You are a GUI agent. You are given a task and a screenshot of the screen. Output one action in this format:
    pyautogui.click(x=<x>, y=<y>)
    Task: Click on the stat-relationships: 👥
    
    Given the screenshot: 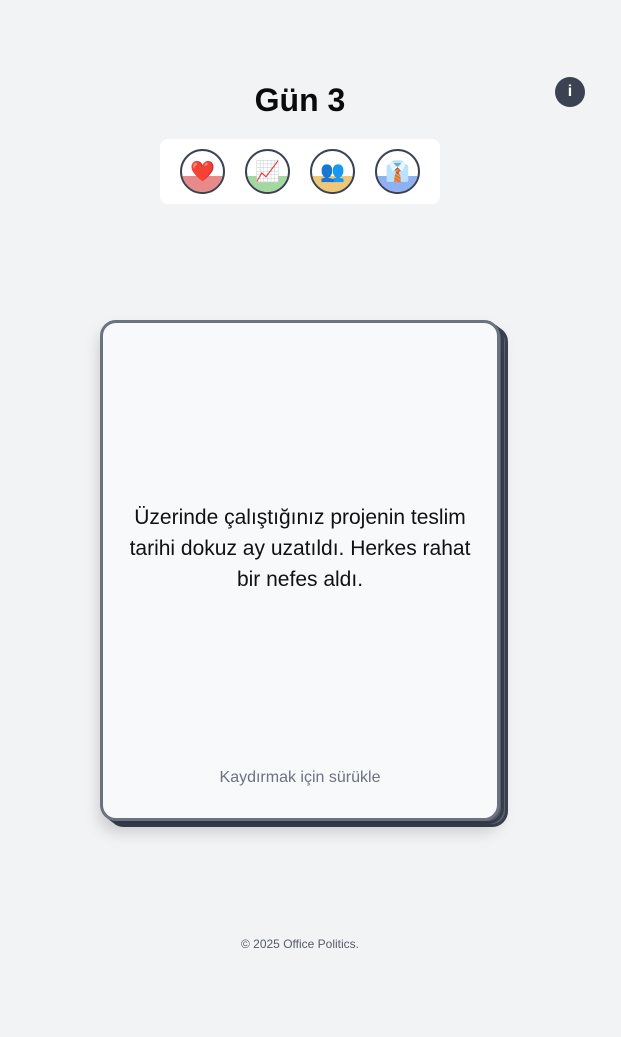 What is the action you would take?
    pyautogui.click(x=332, y=171)
    